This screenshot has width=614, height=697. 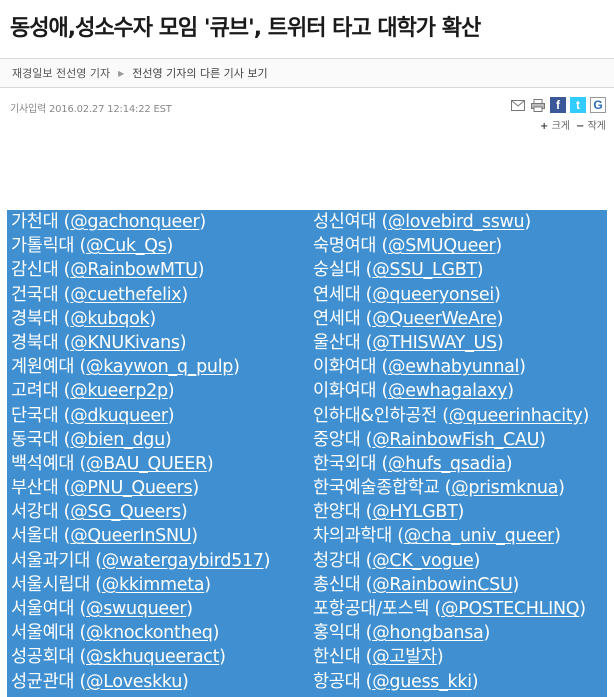 I want to click on club-twitter-handle: @lovebird_sswu, so click(x=456, y=222).